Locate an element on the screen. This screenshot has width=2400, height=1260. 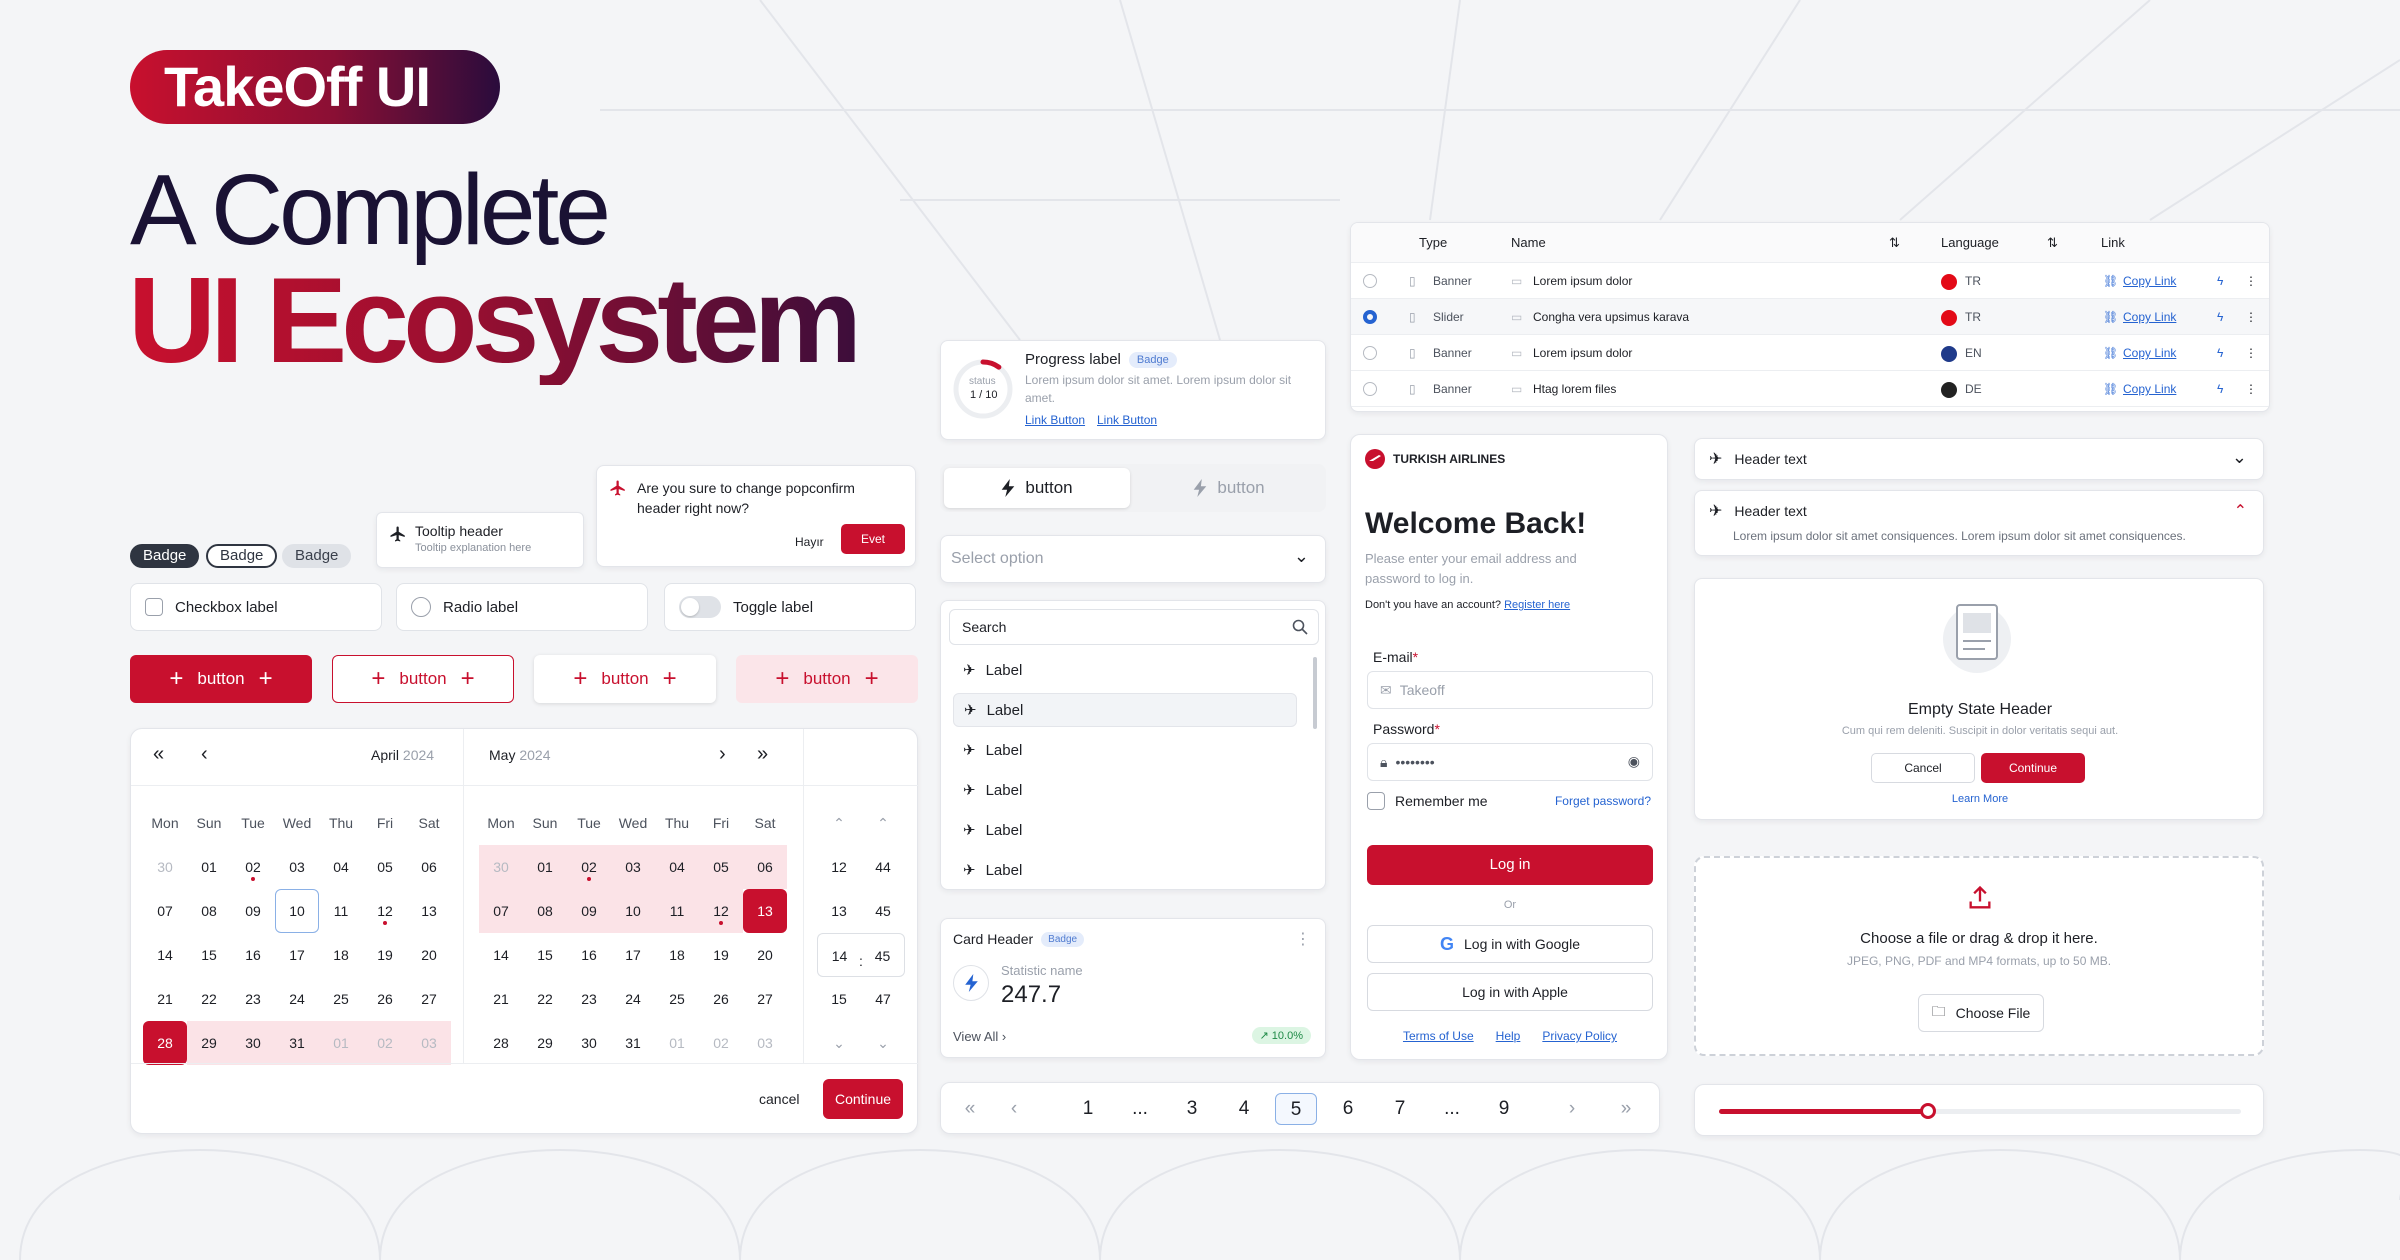
chevron-left-icon: ‹ is located at coordinates (204, 754).